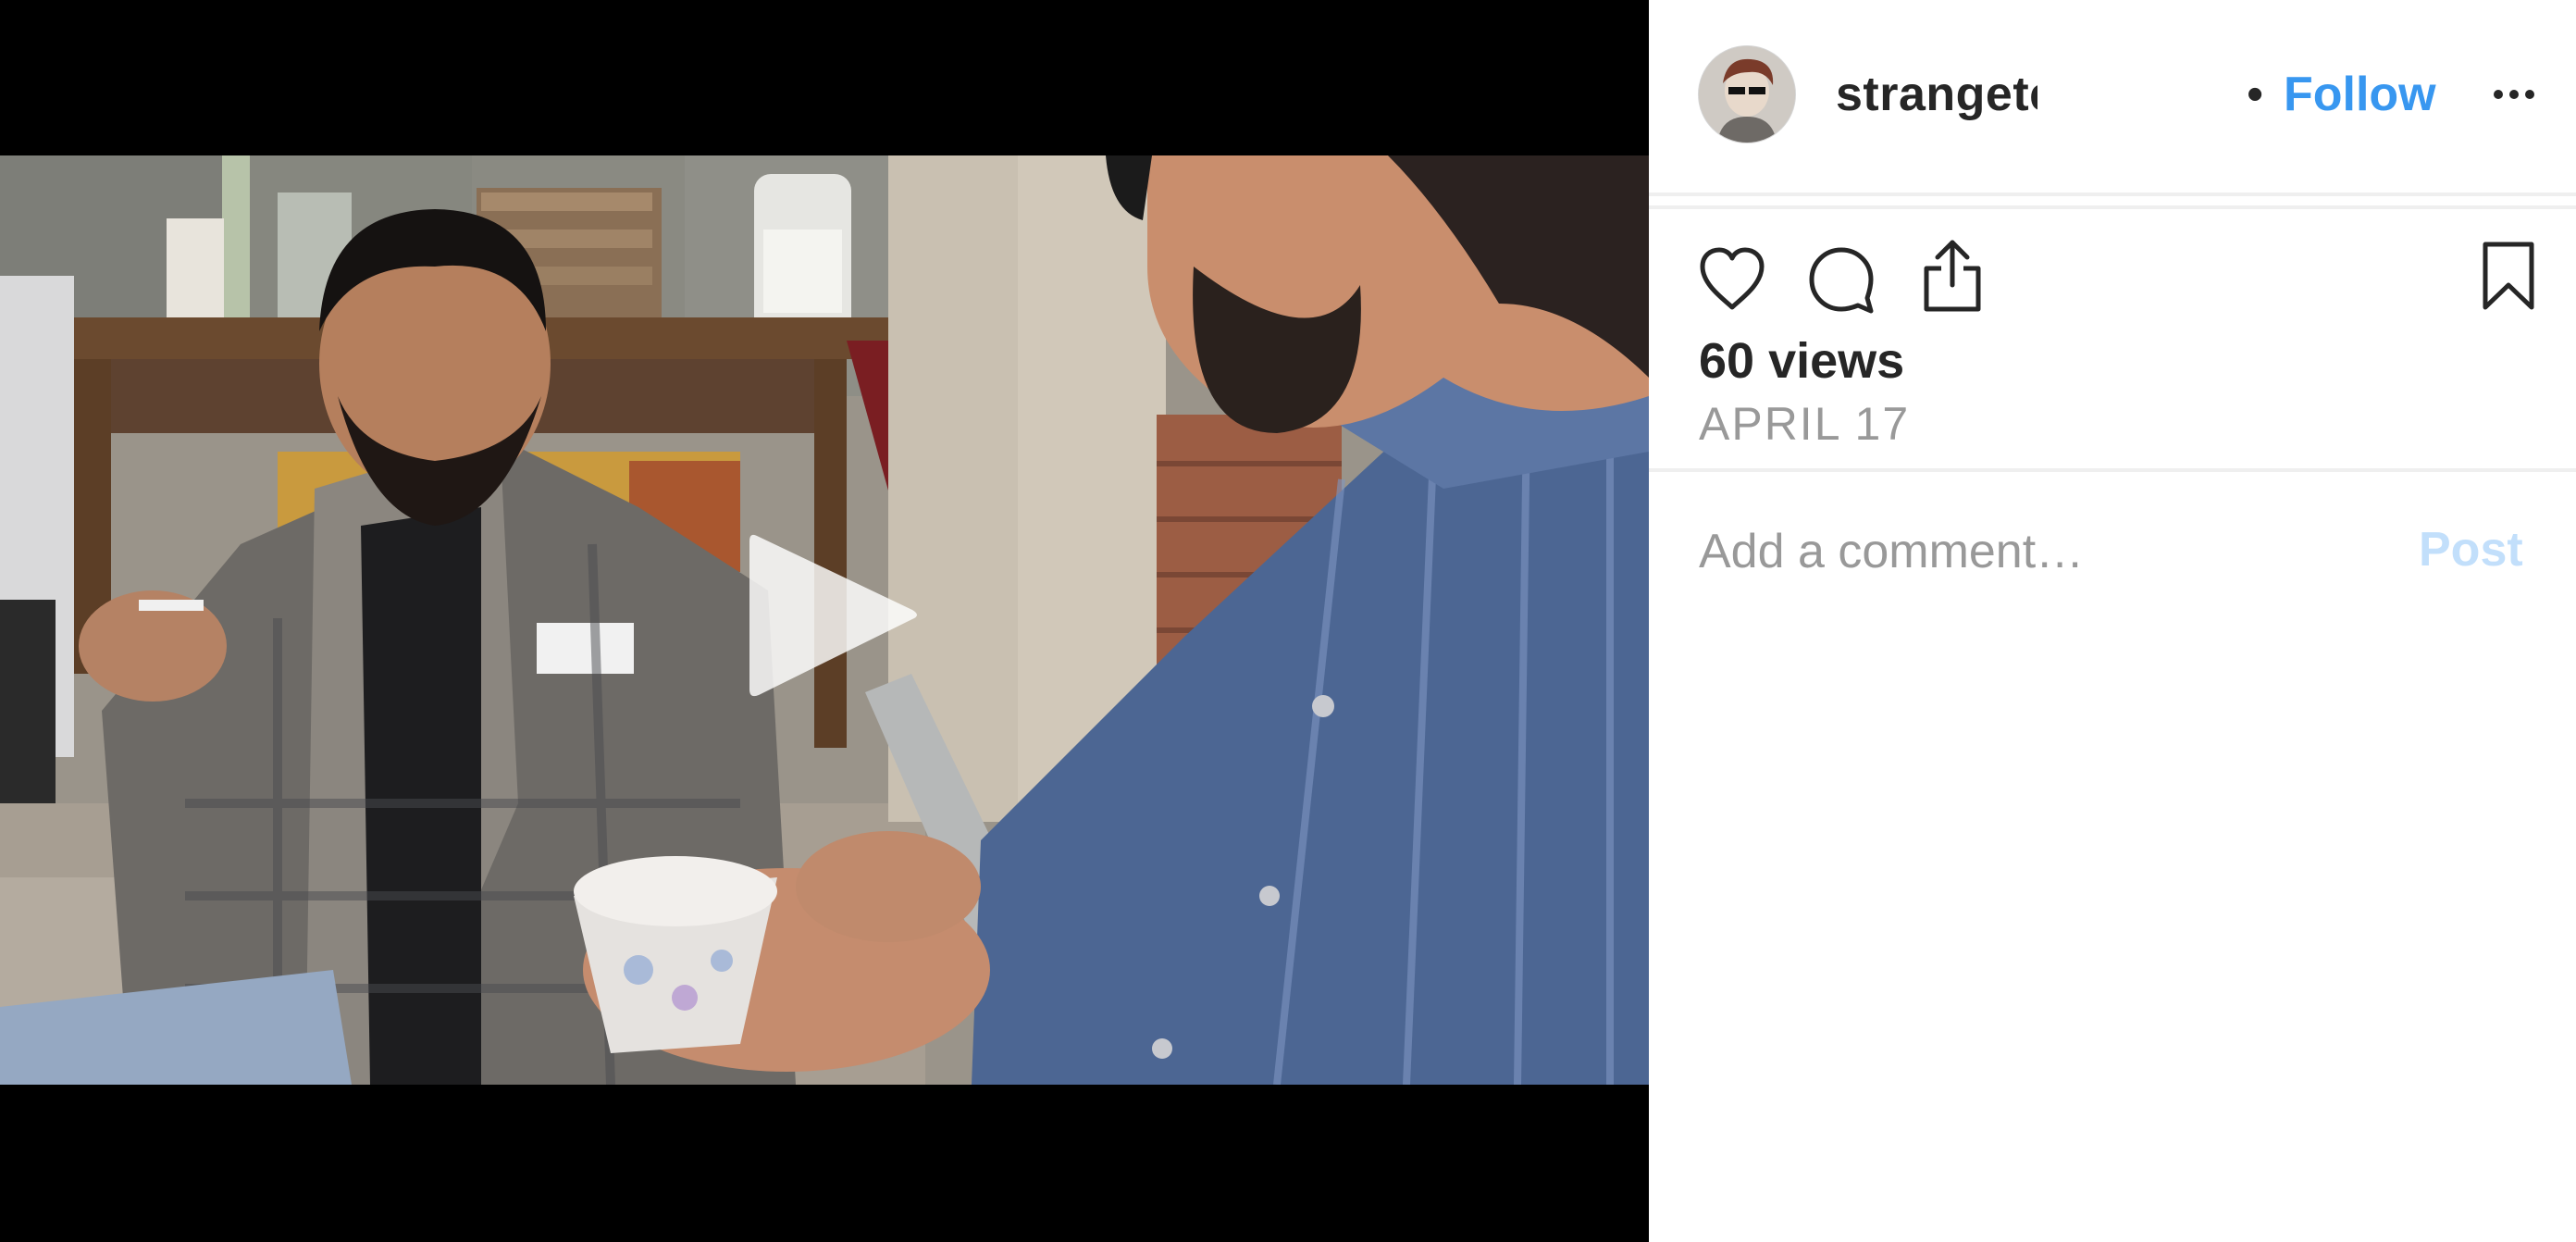 This screenshot has height=1242, width=2576. I want to click on avatar, so click(1747, 94).